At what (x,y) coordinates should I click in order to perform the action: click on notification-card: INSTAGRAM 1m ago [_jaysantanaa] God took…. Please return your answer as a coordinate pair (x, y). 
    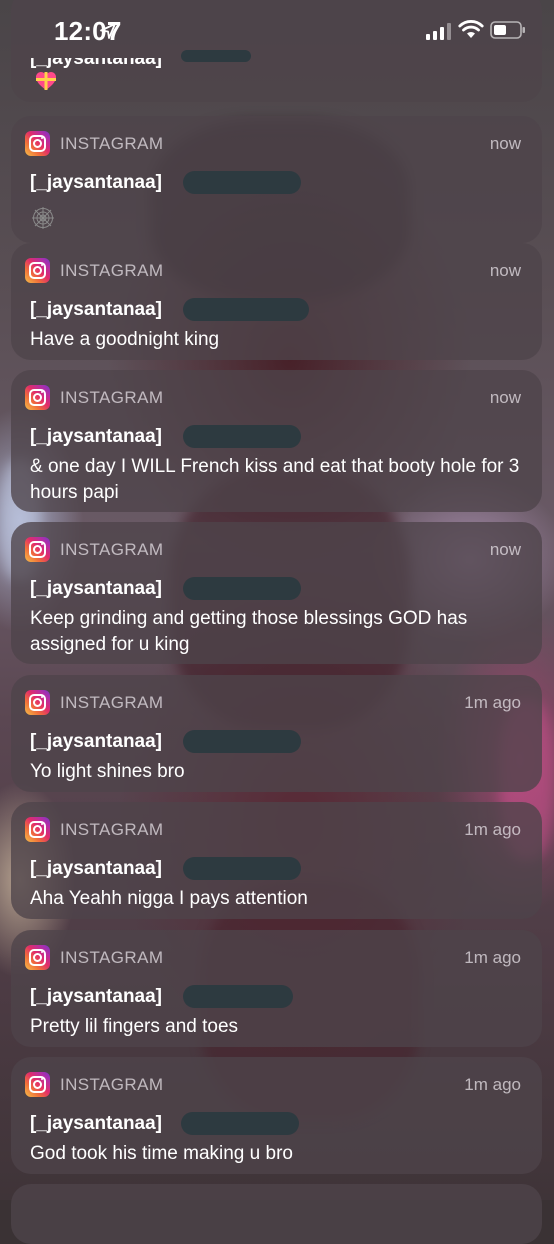
    Looking at the image, I should click on (276, 1115).